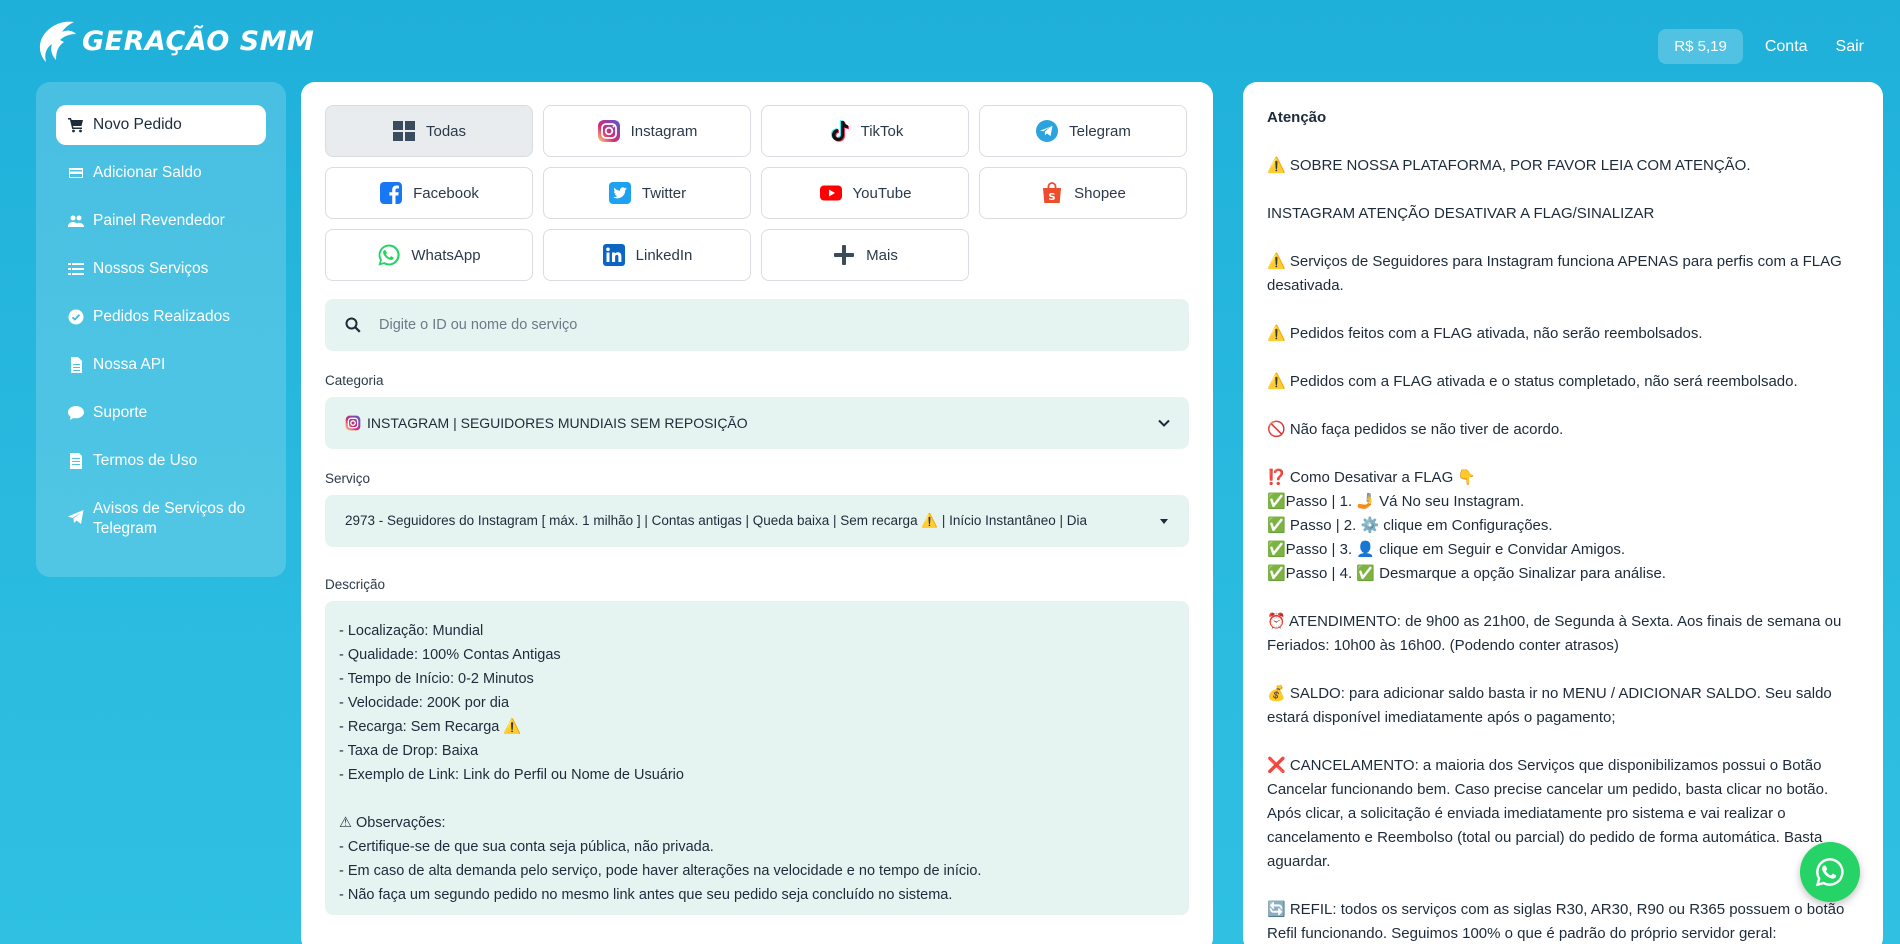 The width and height of the screenshot is (1900, 944). Describe the element at coordinates (839, 131) in the screenshot. I see `tiktok-icon` at that location.